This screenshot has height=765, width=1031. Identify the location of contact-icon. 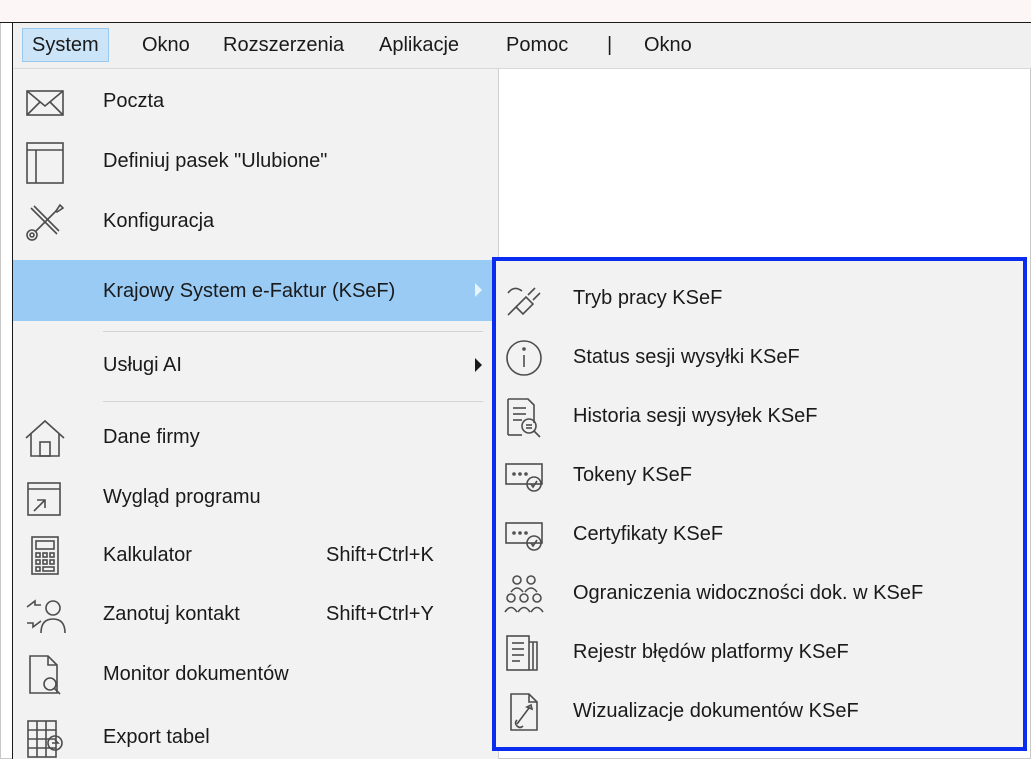
(45, 615).